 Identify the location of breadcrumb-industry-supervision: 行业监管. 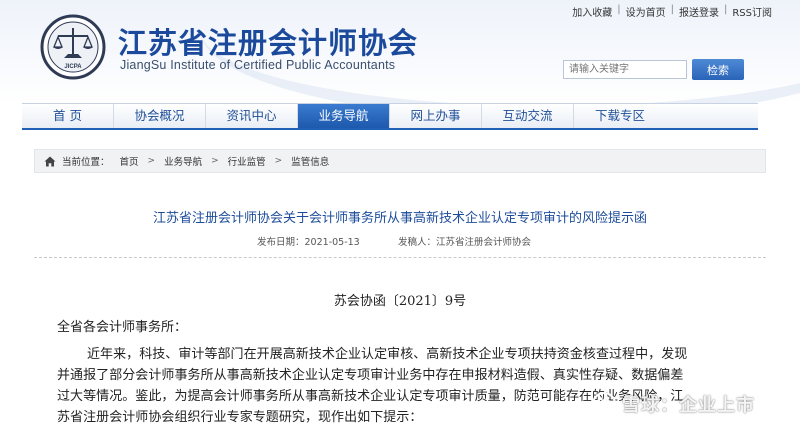
(247, 161).